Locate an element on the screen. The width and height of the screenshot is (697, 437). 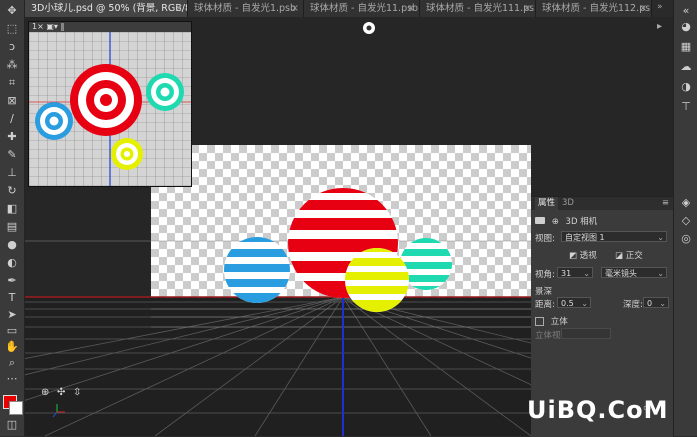
lasso-tool-icon: ↄ is located at coordinates (12, 47).